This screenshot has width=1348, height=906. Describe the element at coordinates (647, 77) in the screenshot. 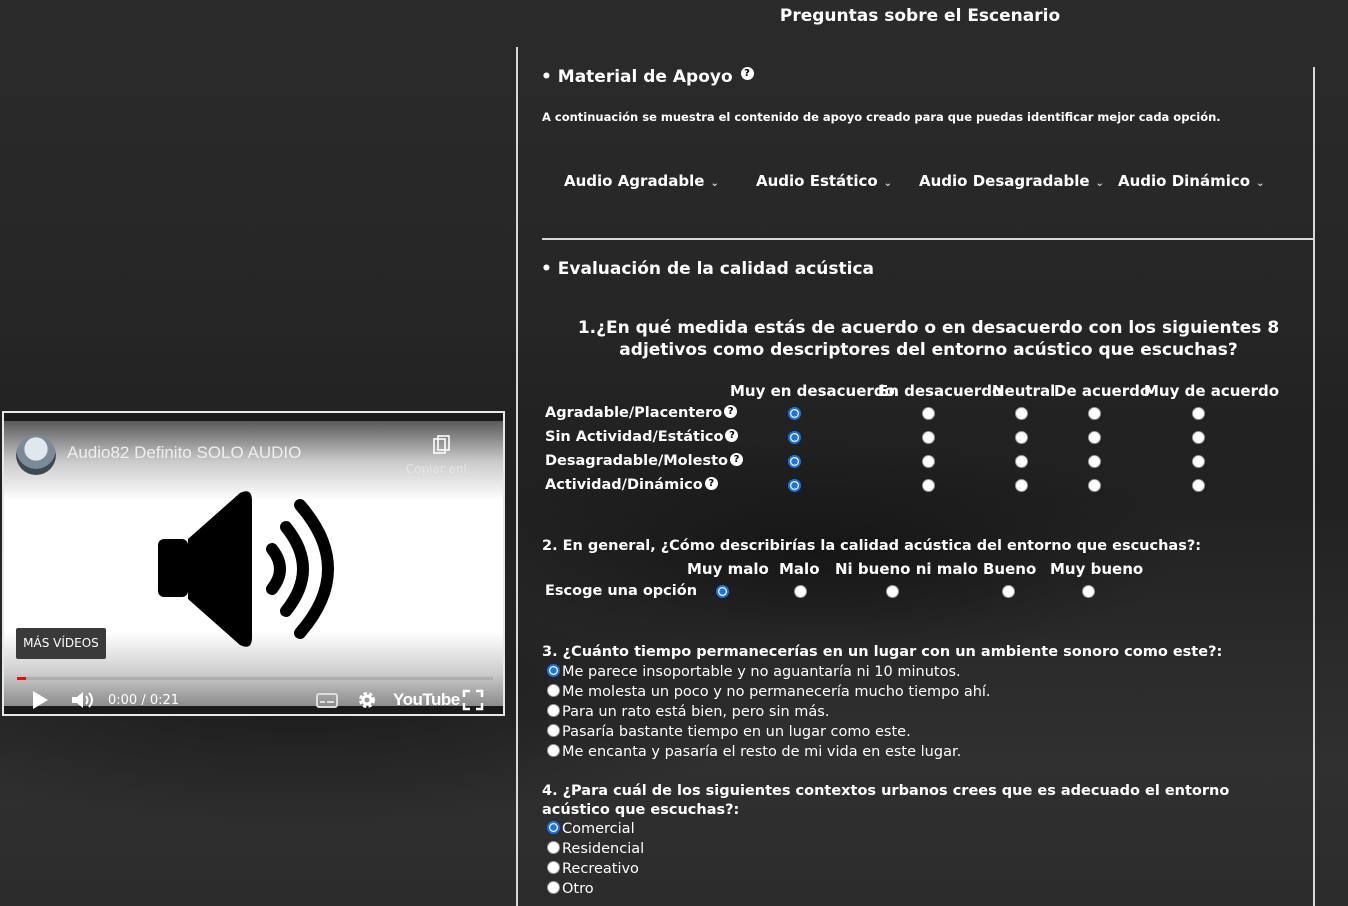

I see `material-section-title: • Material de Apoyo ?` at that location.